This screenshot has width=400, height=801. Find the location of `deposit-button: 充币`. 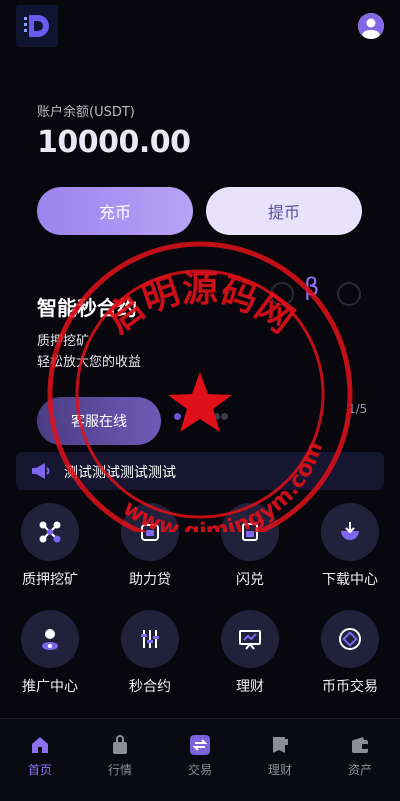

deposit-button: 充币 is located at coordinates (115, 211).